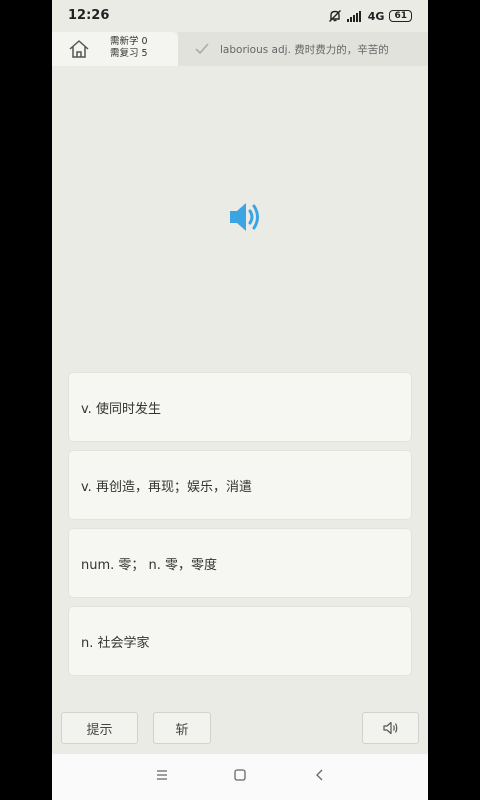 The width and height of the screenshot is (480, 800). I want to click on hint-button: 提示, so click(99, 728).